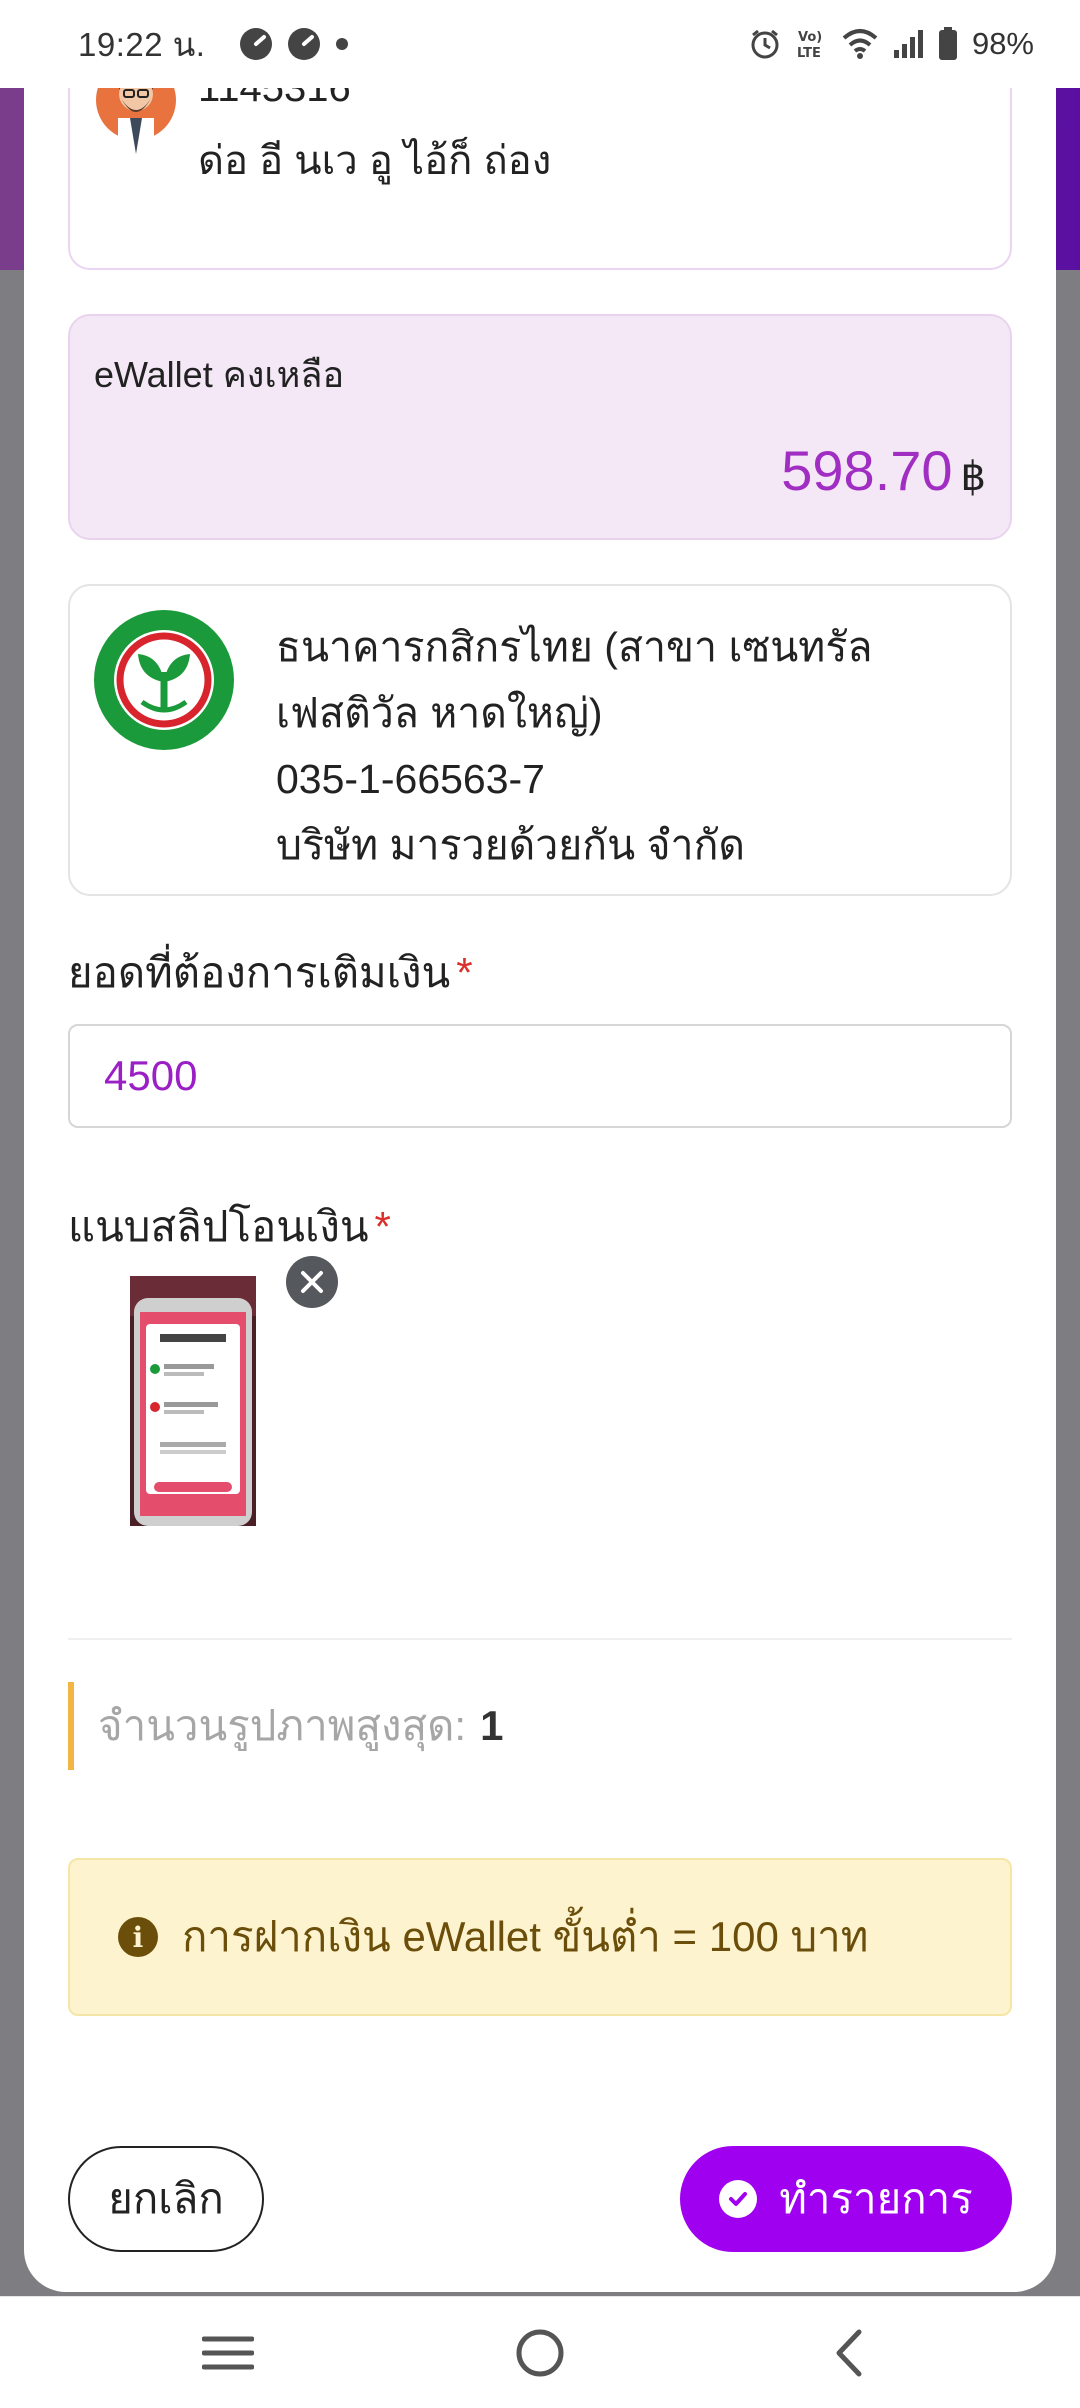 The height and width of the screenshot is (2408, 1080). Describe the element at coordinates (860, 44) in the screenshot. I see `wifi-icon` at that location.